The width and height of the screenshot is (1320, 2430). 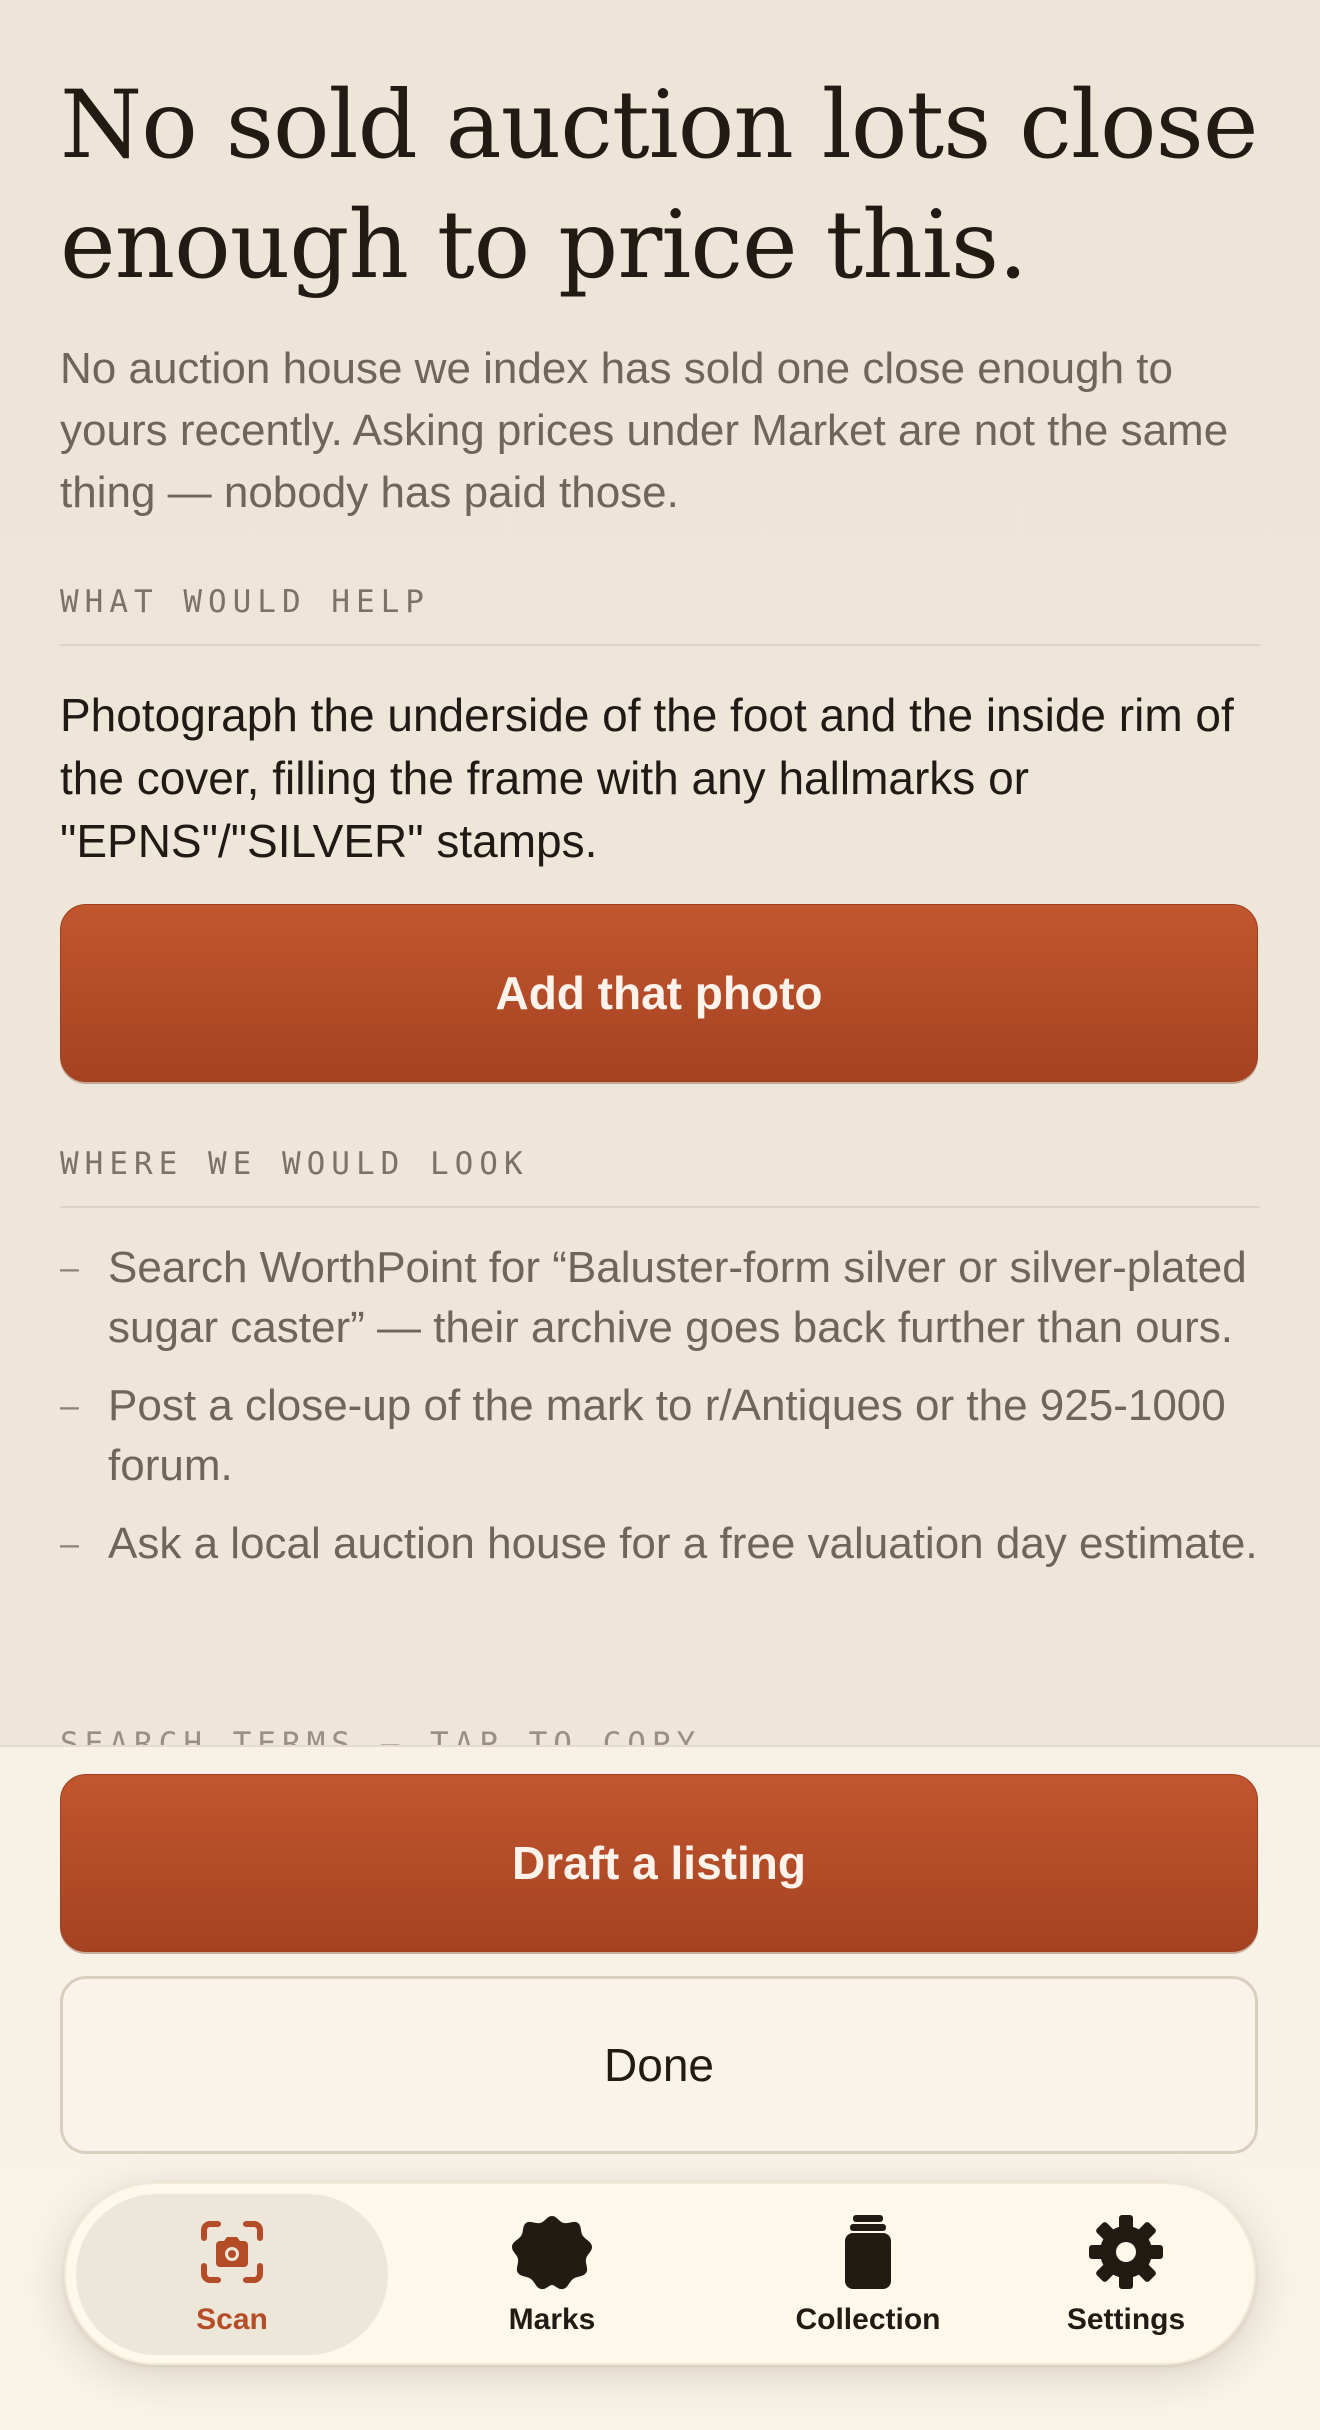 I want to click on tab-collection: Collection, so click(x=868, y=2274).